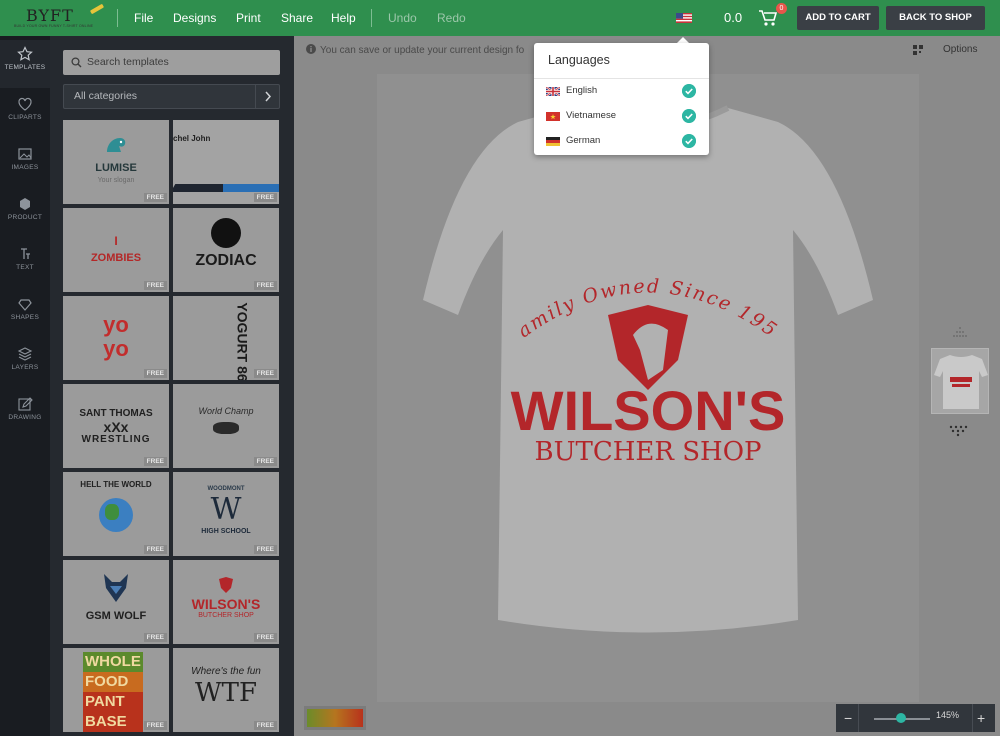  Describe the element at coordinates (948, 715) in the screenshot. I see `zoom-level: 145%` at that location.